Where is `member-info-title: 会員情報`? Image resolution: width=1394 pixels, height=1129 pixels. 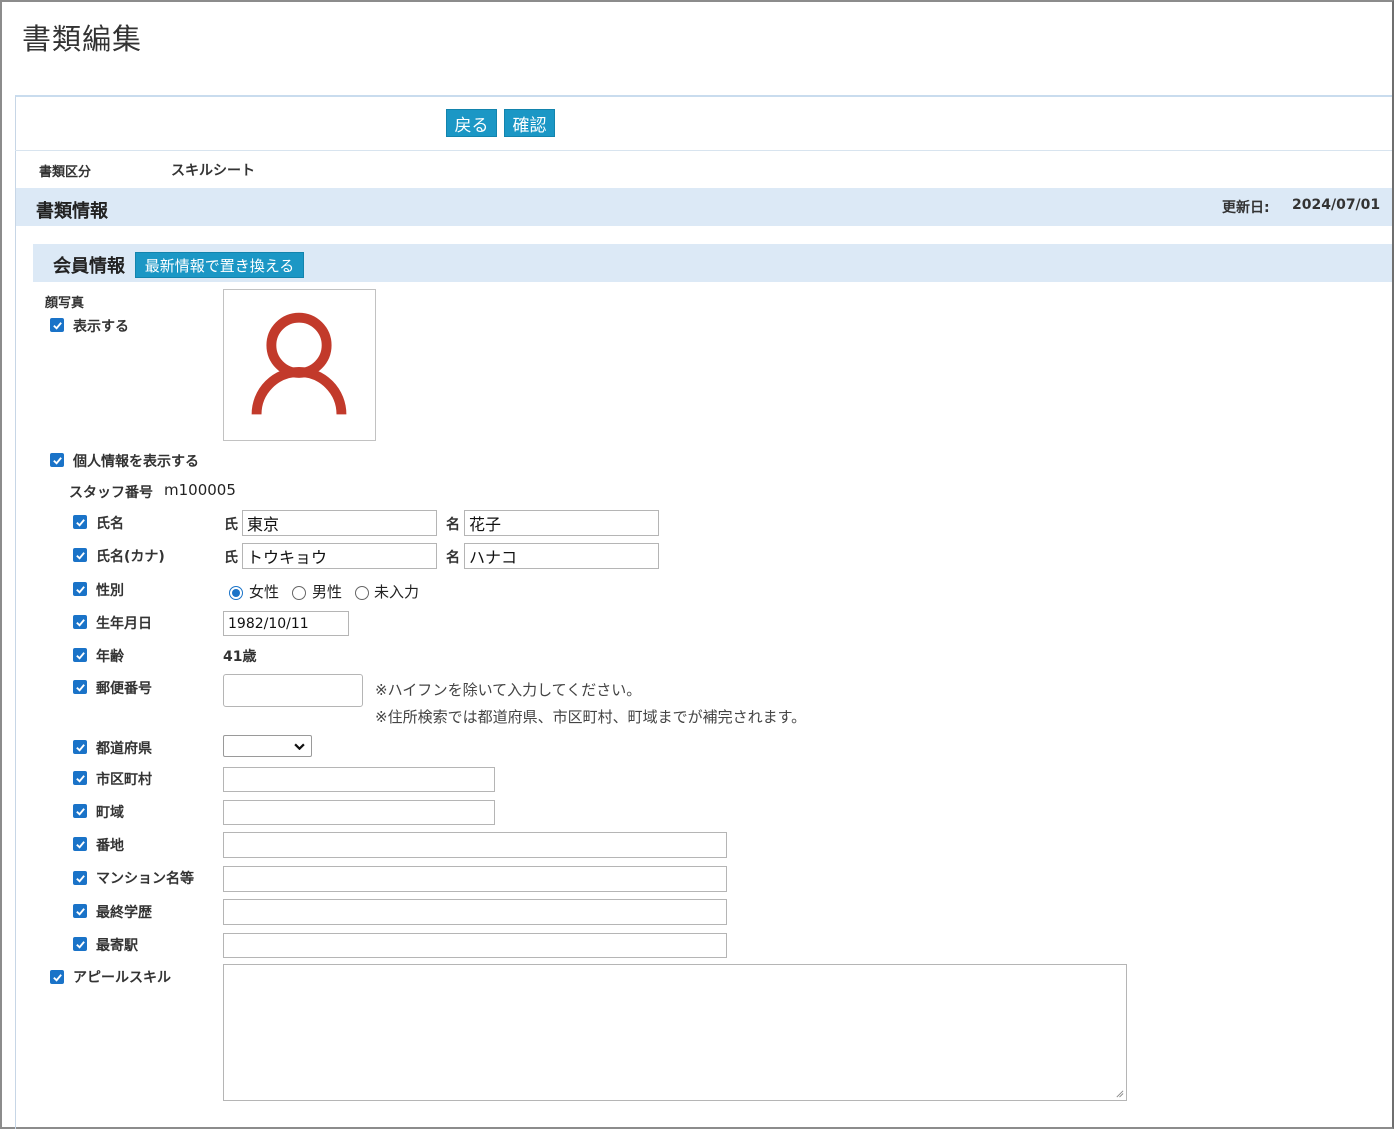 member-info-title: 会員情報 is located at coordinates (89, 266).